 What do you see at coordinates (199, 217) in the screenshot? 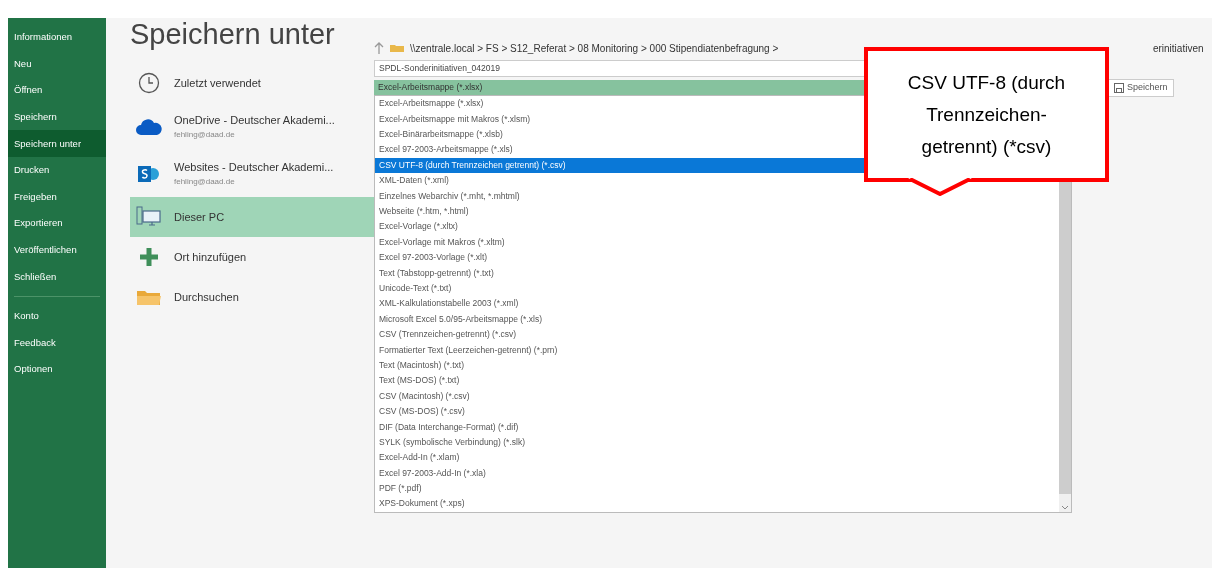
I see `location-label: Dieser PC` at bounding box center [199, 217].